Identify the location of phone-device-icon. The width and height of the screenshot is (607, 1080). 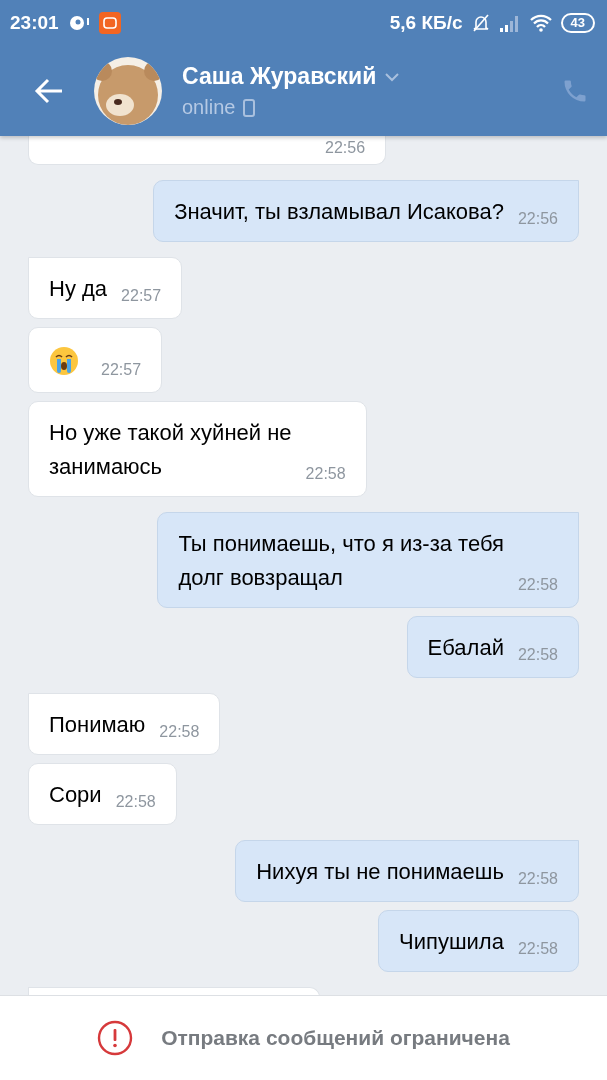
(249, 107).